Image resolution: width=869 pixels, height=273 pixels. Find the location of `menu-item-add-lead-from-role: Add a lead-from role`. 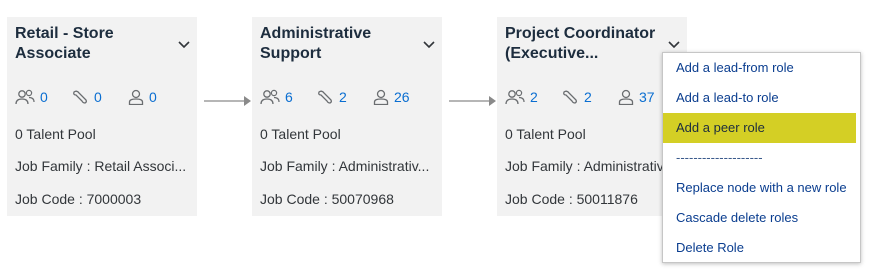

menu-item-add-lead-from-role: Add a lead-from role is located at coordinates (761, 68).